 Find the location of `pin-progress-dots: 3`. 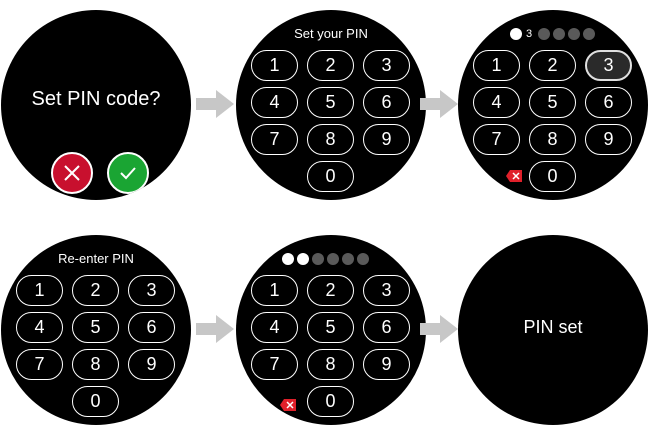

pin-progress-dots: 3 is located at coordinates (553, 34).